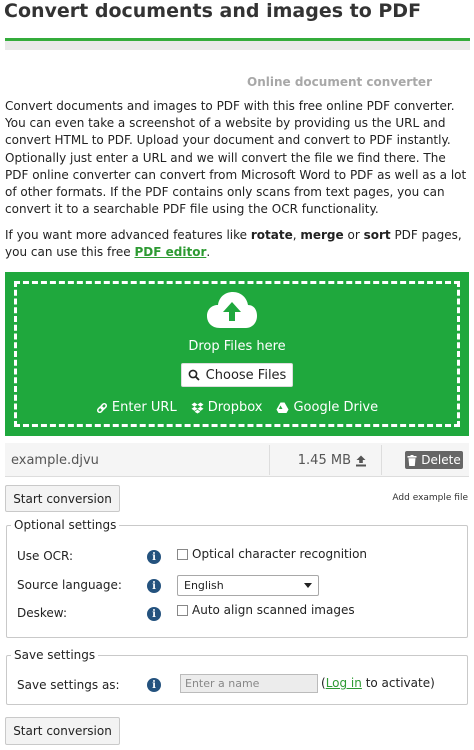 The image size is (474, 750). I want to click on advanced-prefix: If you want more advanced features like, so click(128, 235).